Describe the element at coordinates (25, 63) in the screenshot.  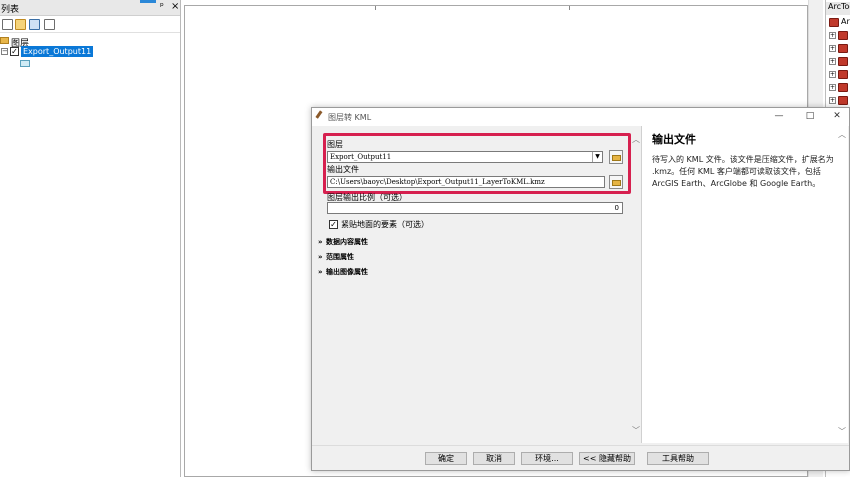
I see `polygon-symbol-icon` at that location.